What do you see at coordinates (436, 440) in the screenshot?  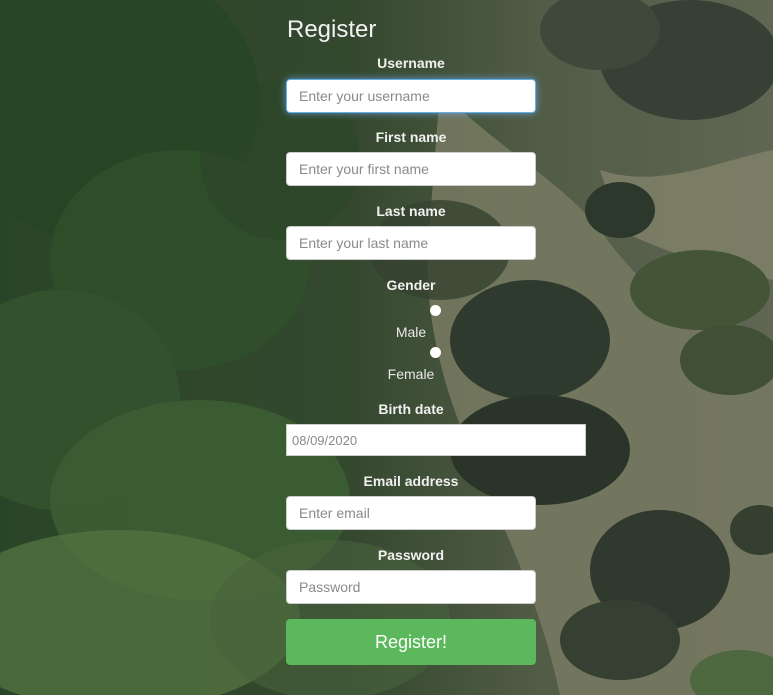 I see `birth-date-input` at bounding box center [436, 440].